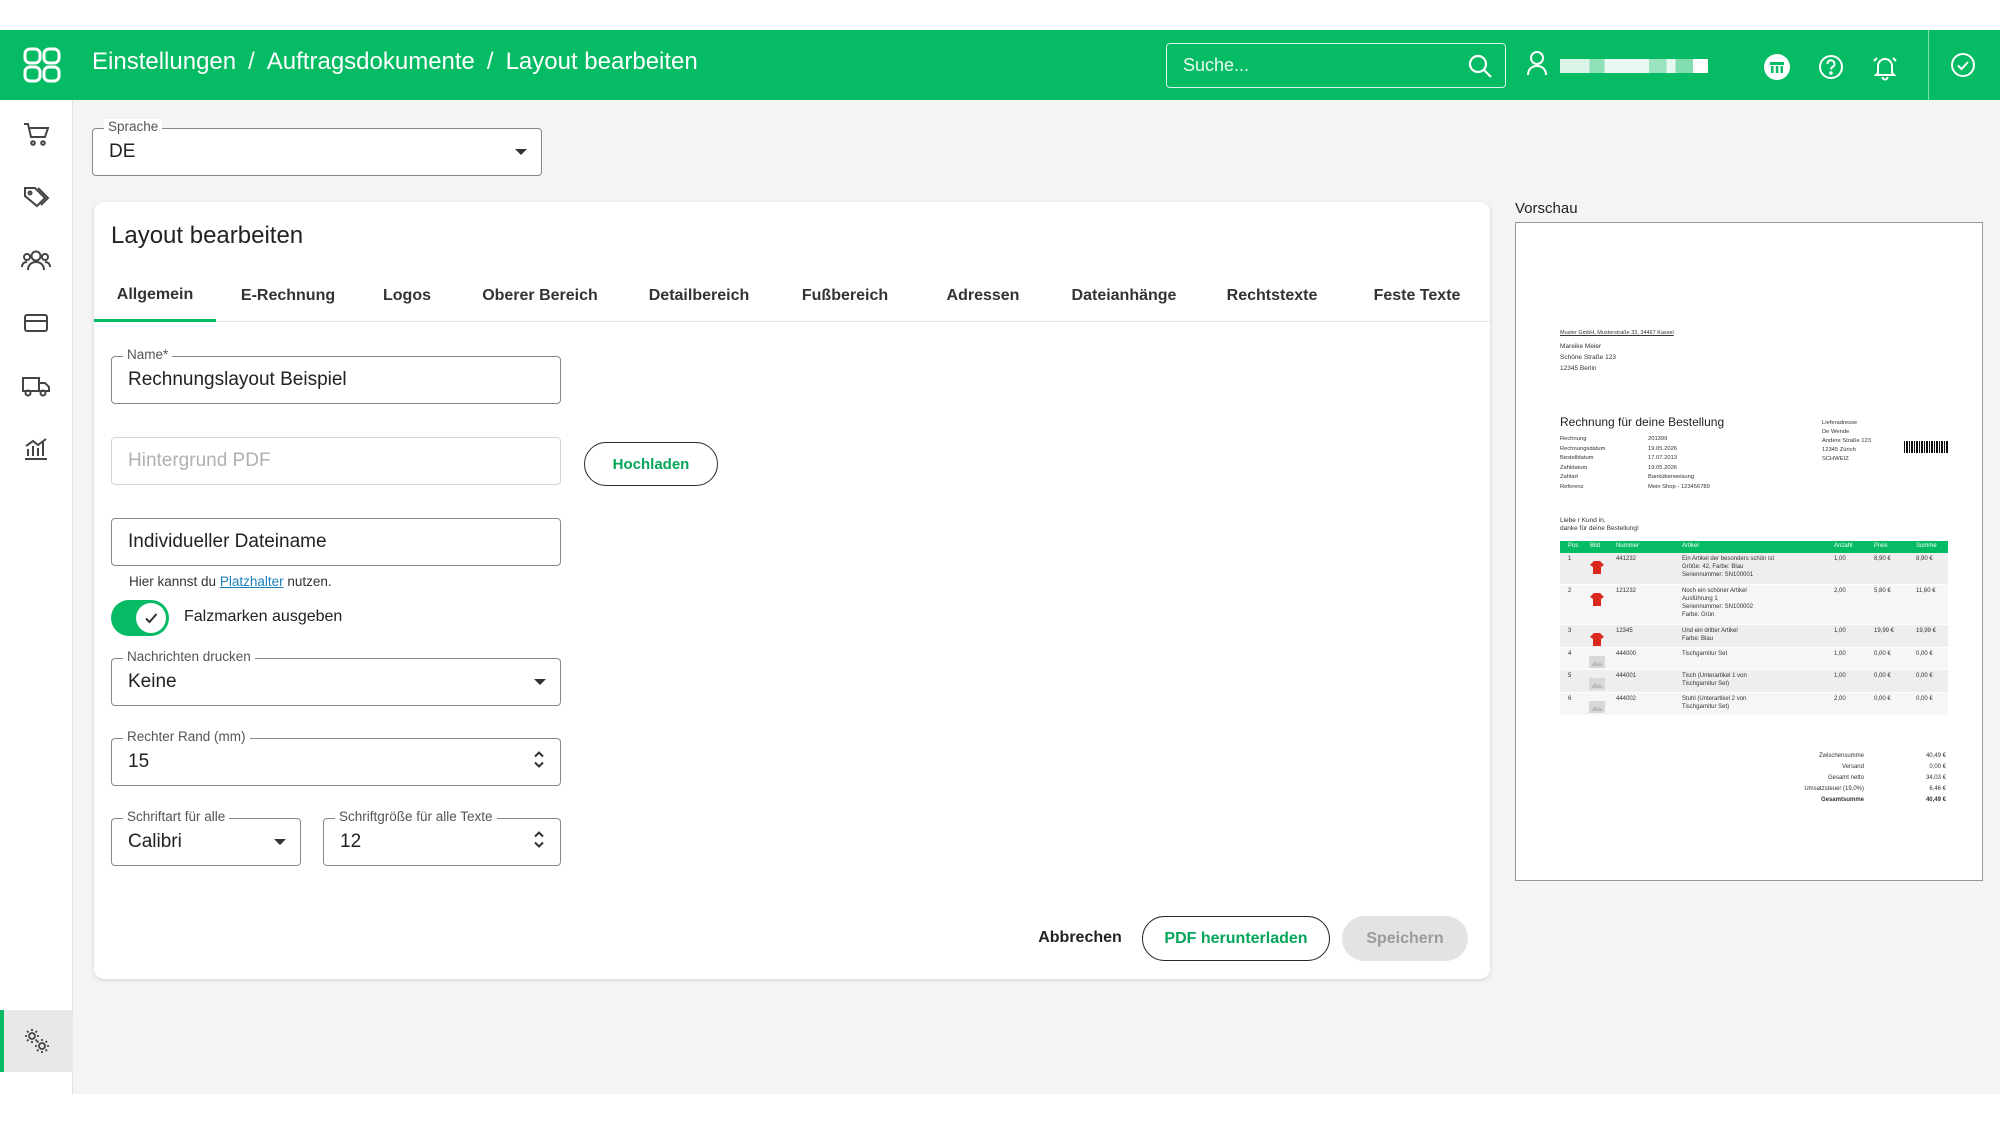  Describe the element at coordinates (983, 296) in the screenshot. I see `tab-adressen: Adressen` at that location.